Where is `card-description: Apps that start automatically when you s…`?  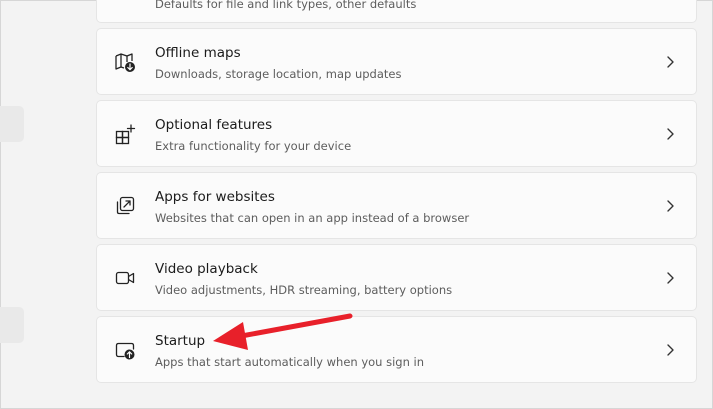
card-description: Apps that start automatically when you s… is located at coordinates (290, 362).